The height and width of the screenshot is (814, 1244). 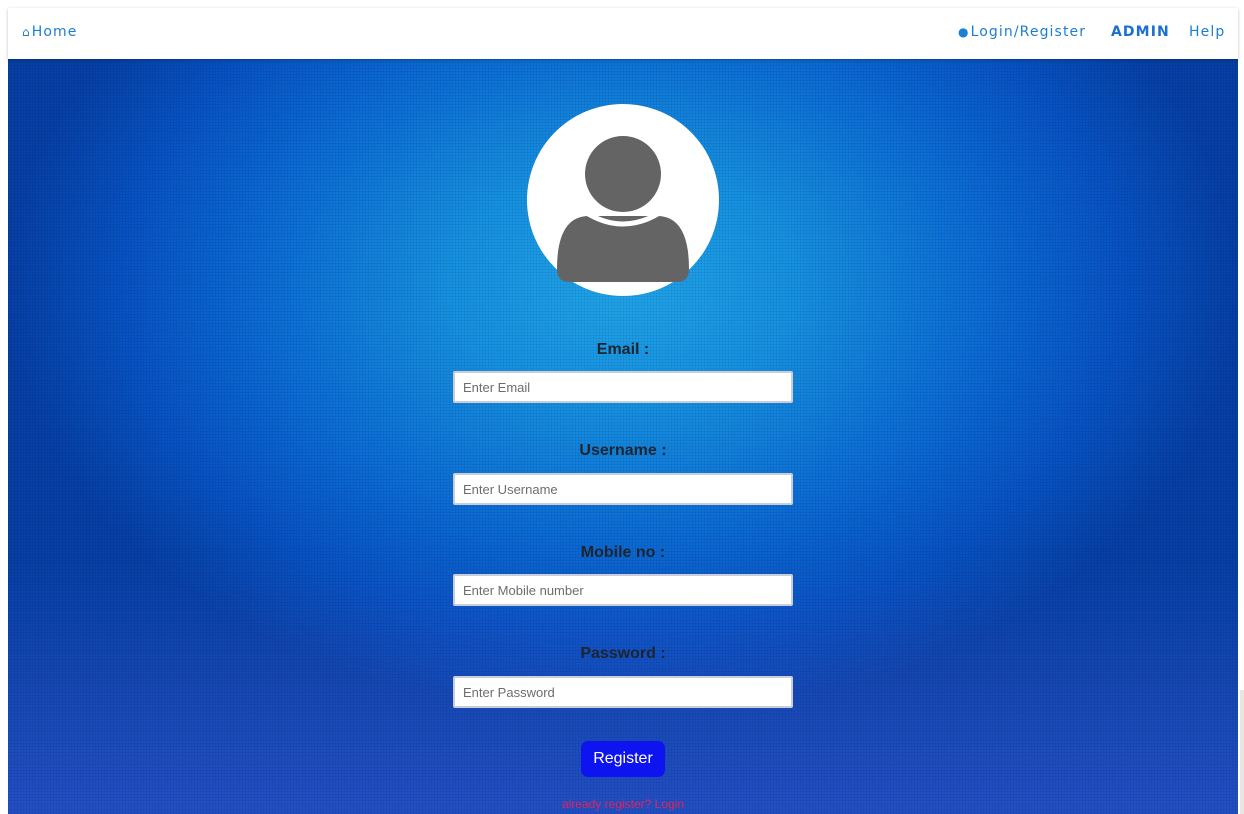 What do you see at coordinates (964, 32) in the screenshot?
I see `user-icon: ●` at bounding box center [964, 32].